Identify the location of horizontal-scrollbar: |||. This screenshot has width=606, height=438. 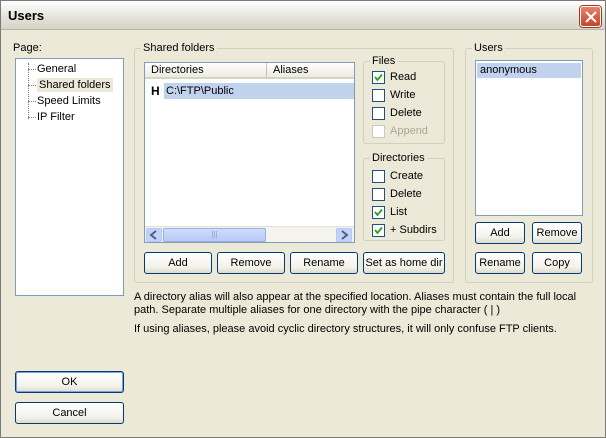
(249, 234).